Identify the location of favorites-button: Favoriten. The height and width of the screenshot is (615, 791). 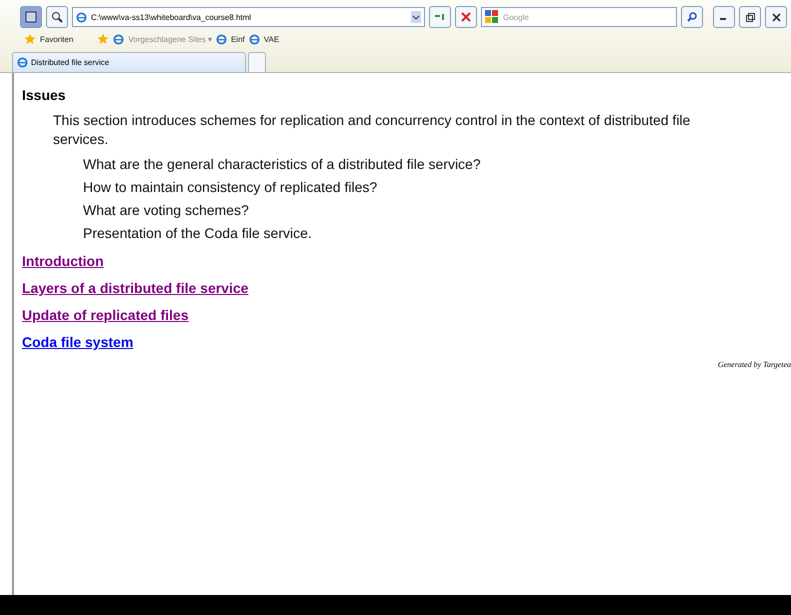
(57, 39).